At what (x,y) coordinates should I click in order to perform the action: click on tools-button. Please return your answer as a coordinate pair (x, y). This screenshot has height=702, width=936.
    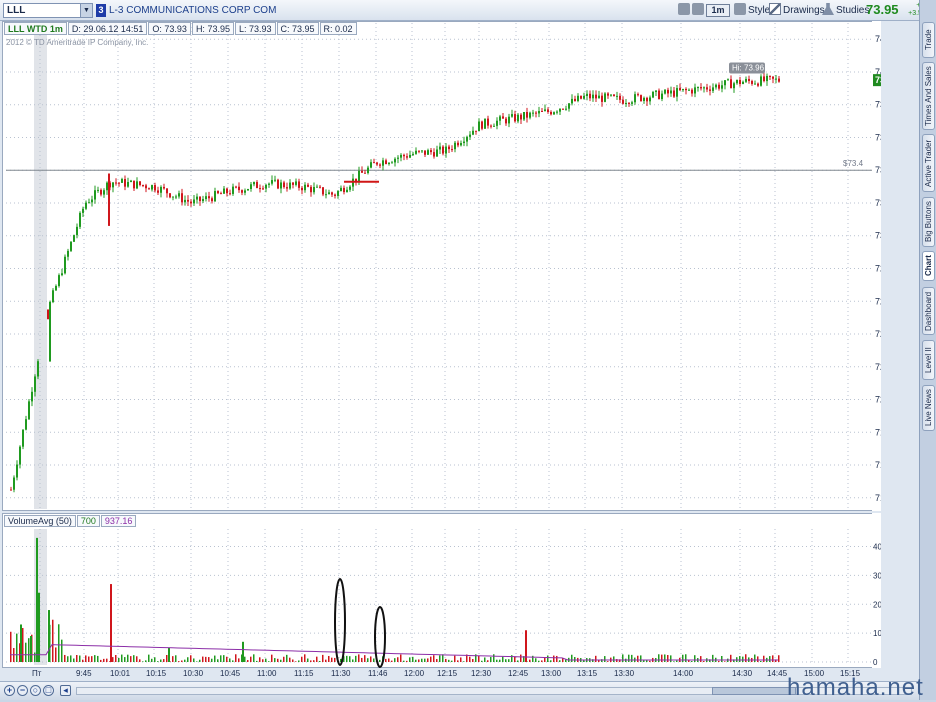
    Looking at the image, I should click on (692, 11).